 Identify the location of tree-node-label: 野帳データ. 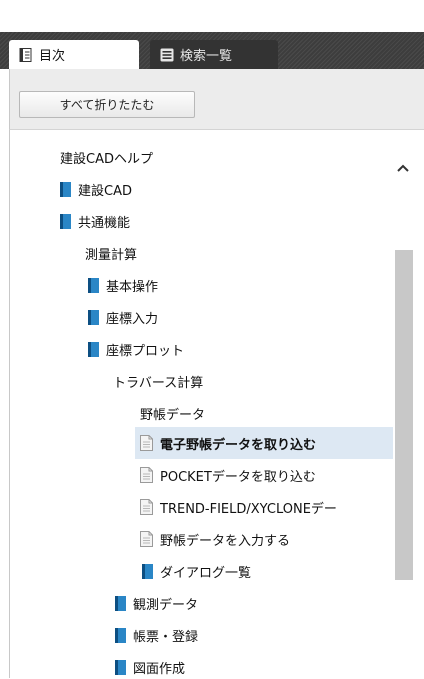
(173, 415).